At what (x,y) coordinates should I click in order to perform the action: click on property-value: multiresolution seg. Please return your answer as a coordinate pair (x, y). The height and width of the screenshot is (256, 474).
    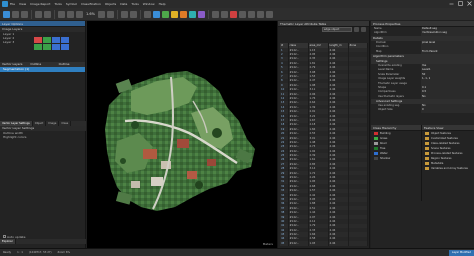
    Looking at the image, I should click on (447, 33).